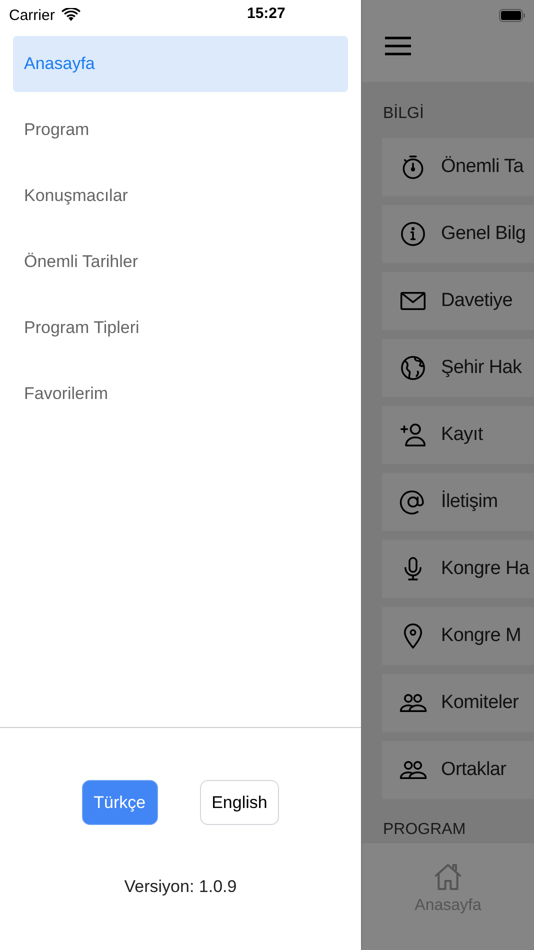 This screenshot has width=534, height=950. Describe the element at coordinates (425, 830) in the screenshot. I see `section-header: PROGRAM` at that location.